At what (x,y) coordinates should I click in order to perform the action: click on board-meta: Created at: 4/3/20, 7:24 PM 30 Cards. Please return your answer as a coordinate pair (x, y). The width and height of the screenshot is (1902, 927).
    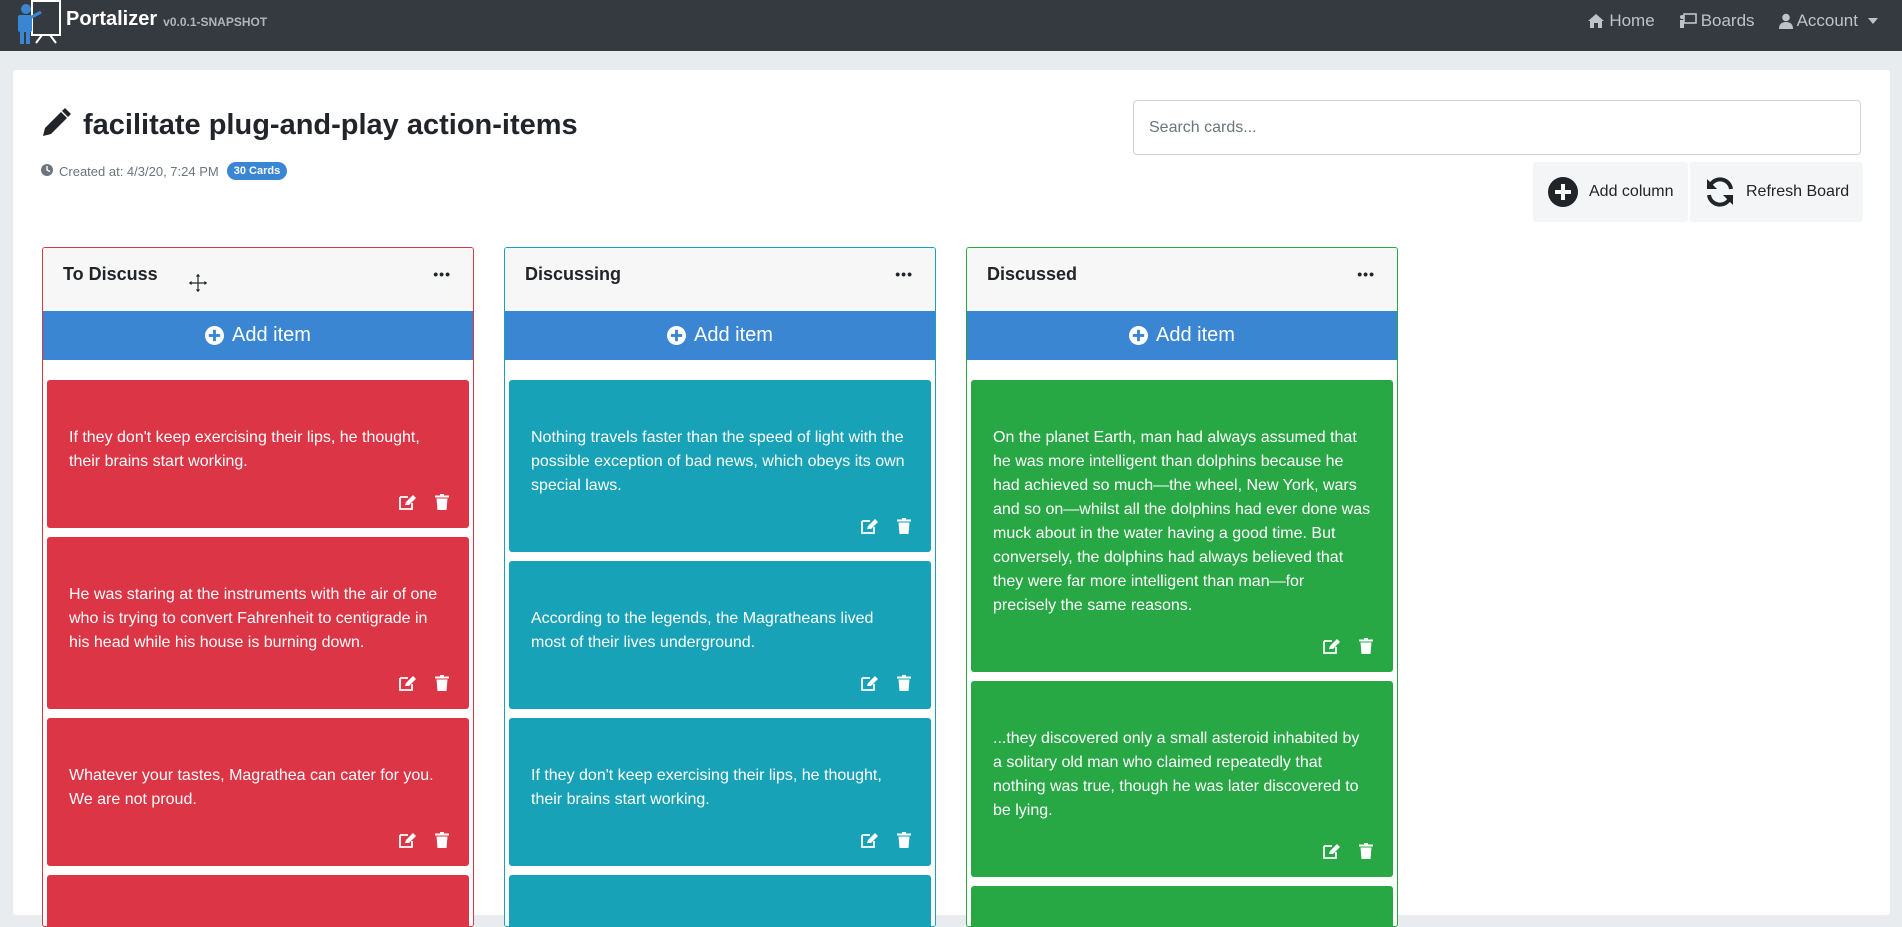
    Looking at the image, I should click on (164, 171).